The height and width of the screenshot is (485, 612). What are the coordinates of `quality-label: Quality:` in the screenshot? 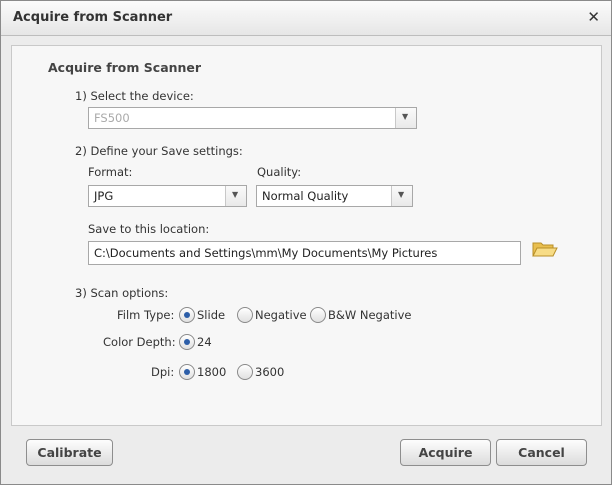 It's located at (279, 172).